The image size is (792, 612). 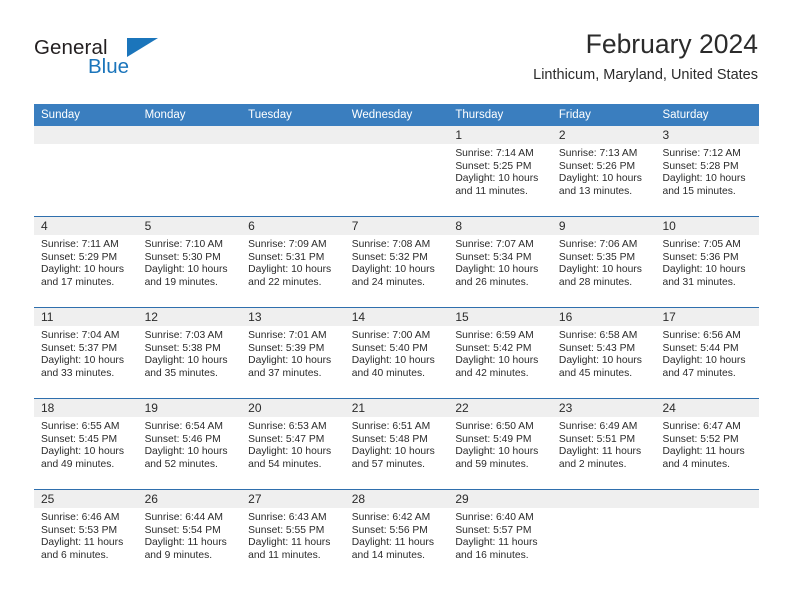 What do you see at coordinates (293, 499) in the screenshot?
I see `day-number-band: 27` at bounding box center [293, 499].